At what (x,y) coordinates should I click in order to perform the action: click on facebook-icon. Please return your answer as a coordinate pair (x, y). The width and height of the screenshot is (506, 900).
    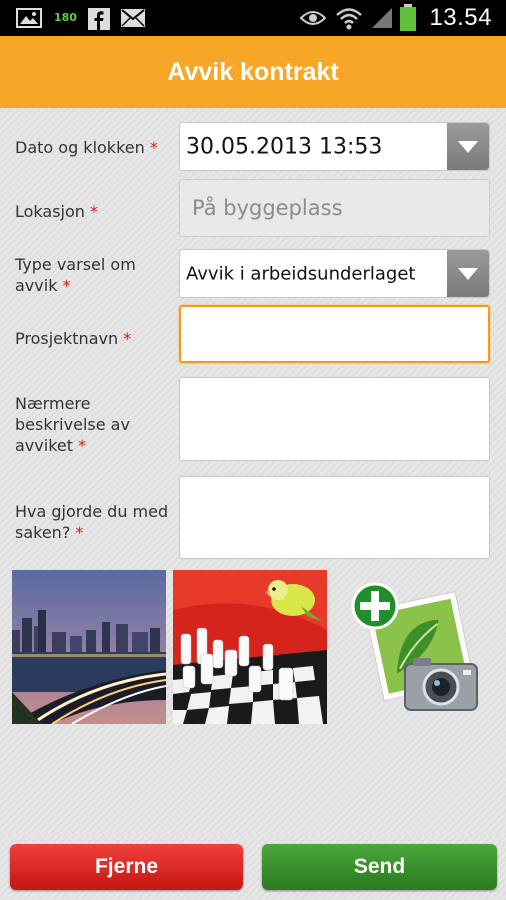
    Looking at the image, I should click on (99, 19).